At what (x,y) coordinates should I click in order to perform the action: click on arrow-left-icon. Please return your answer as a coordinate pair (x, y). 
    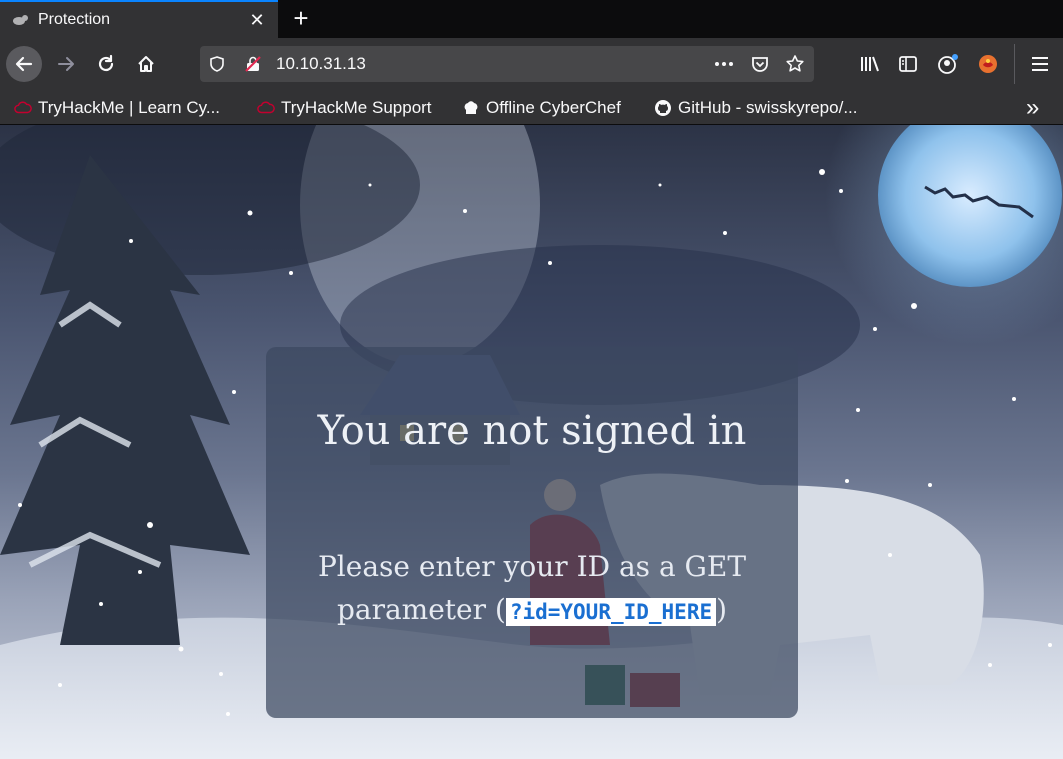
    Looking at the image, I should click on (24, 64).